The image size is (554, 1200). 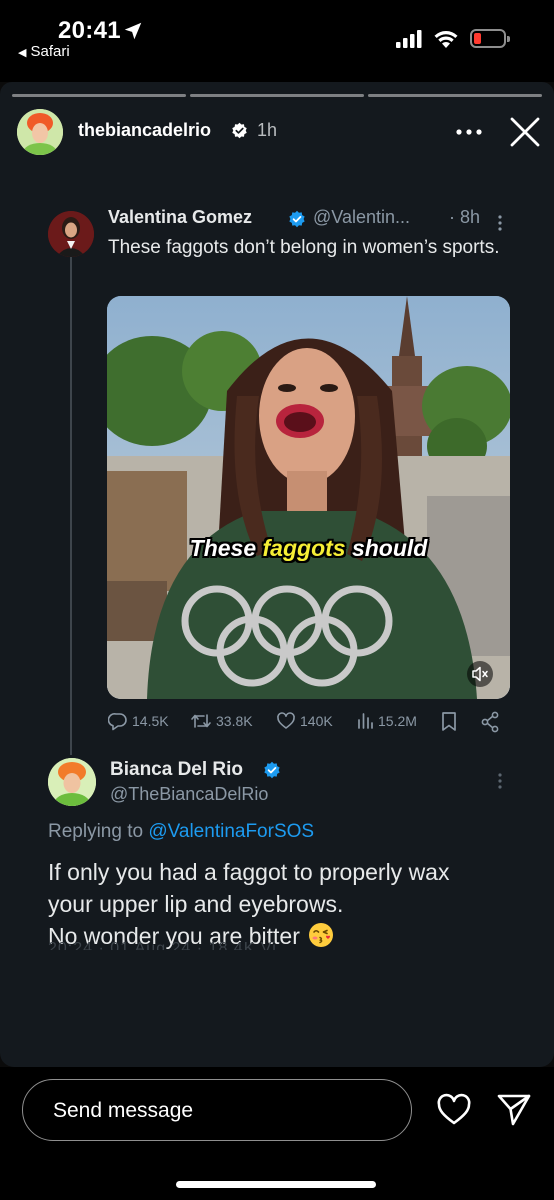 I want to click on back-to-app-button: ◀ Safari, so click(x=44, y=51).